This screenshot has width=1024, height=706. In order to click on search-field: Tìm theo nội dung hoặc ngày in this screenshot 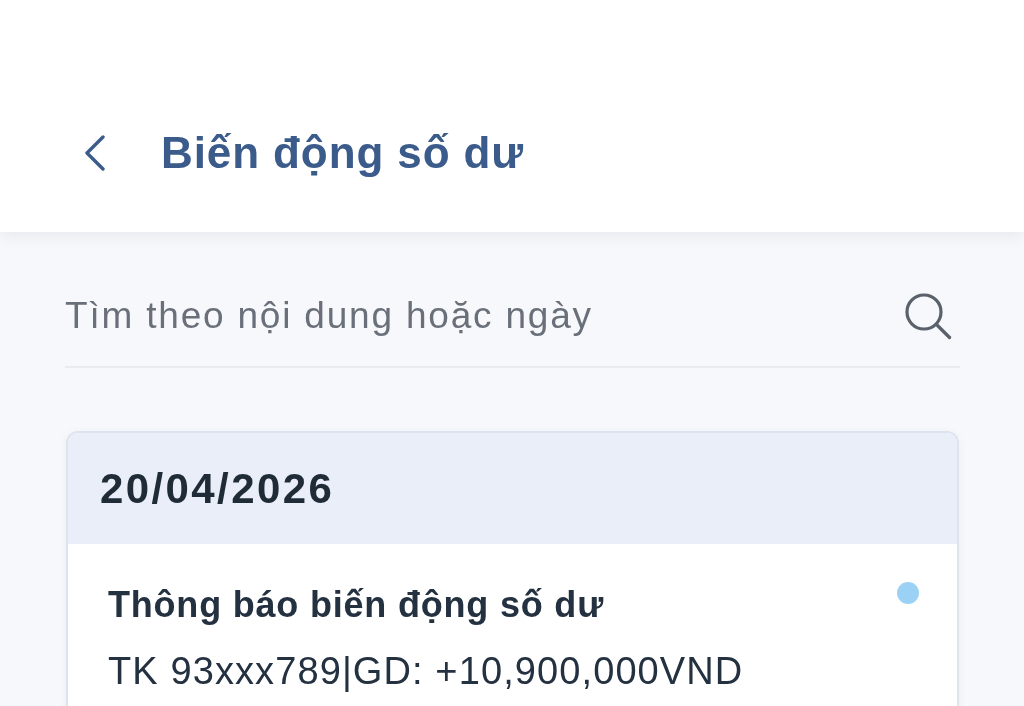, I will do `click(484, 316)`.